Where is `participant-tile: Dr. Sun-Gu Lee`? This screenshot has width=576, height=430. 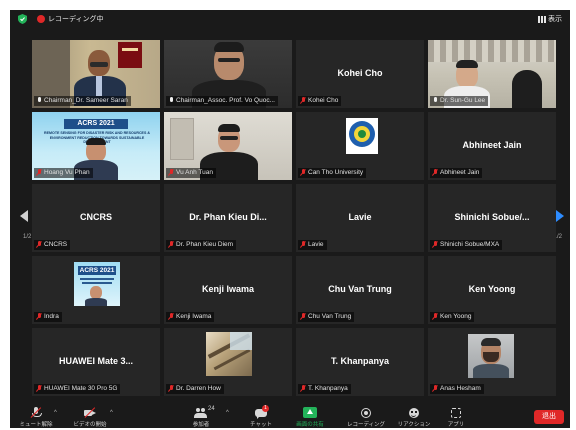 participant-tile: Dr. Sun-Gu Lee is located at coordinates (492, 74).